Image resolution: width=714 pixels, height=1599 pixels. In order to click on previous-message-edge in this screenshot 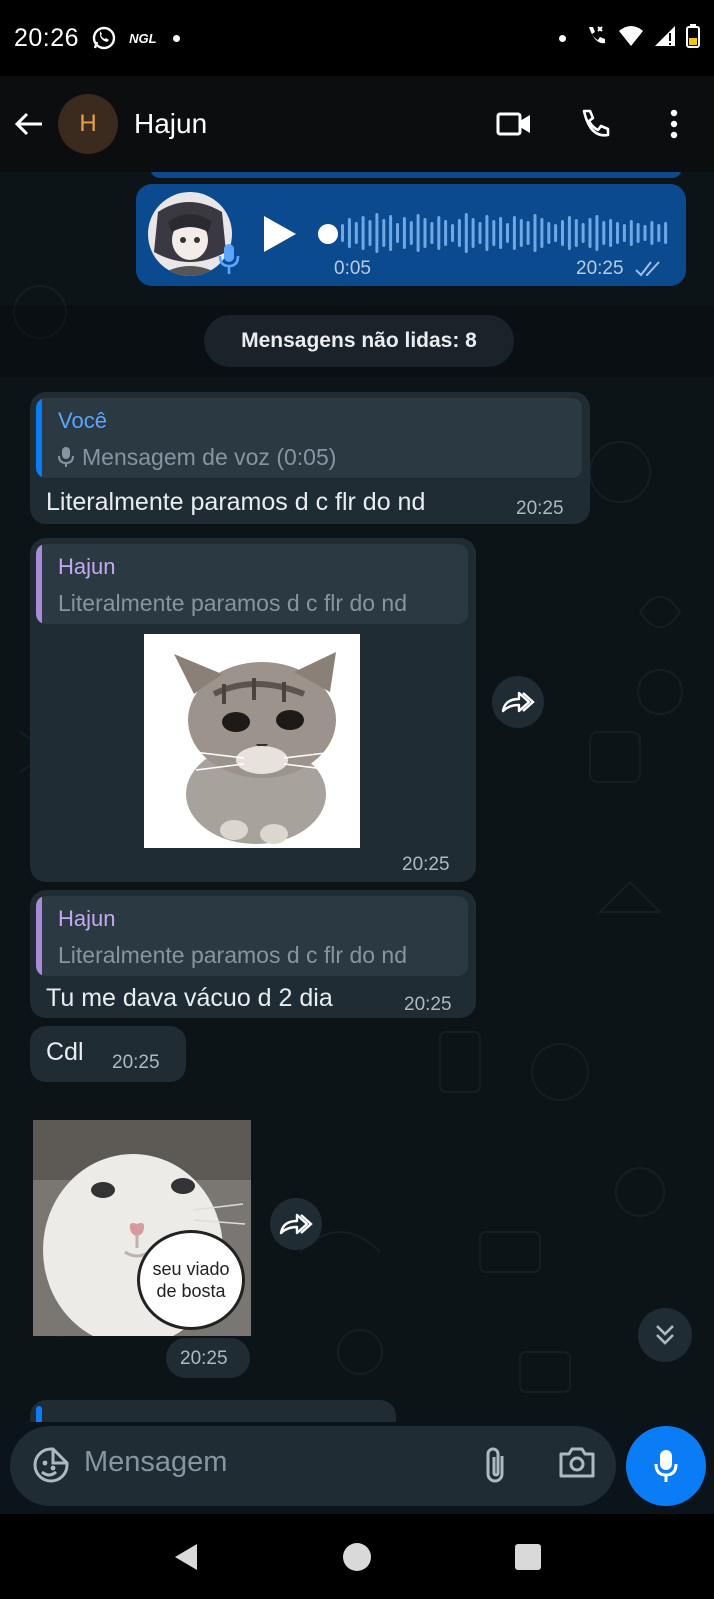, I will do `click(416, 175)`.